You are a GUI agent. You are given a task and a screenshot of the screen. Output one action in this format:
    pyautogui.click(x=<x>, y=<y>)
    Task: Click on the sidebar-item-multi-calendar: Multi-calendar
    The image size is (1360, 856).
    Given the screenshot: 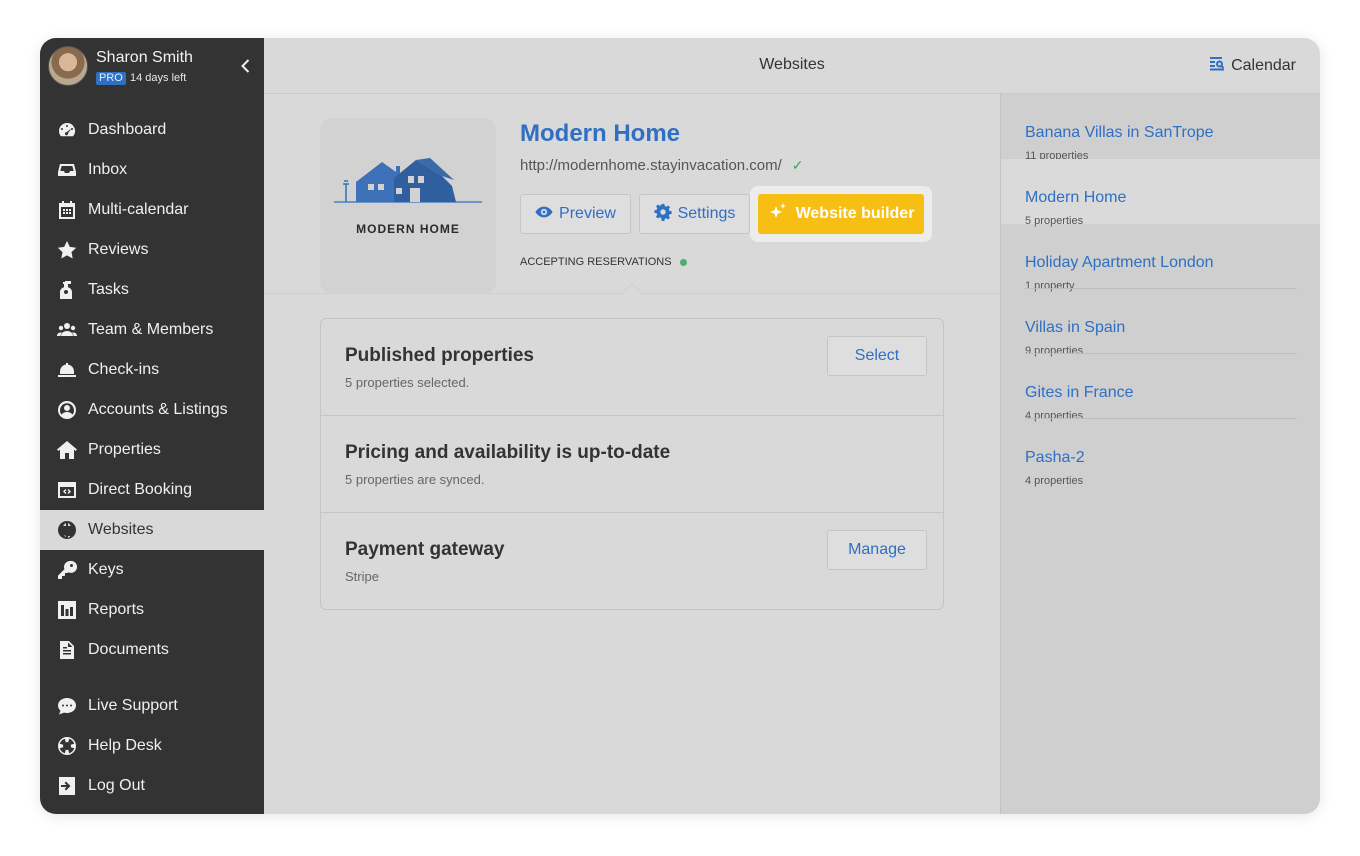 What is the action you would take?
    pyautogui.click(x=152, y=210)
    